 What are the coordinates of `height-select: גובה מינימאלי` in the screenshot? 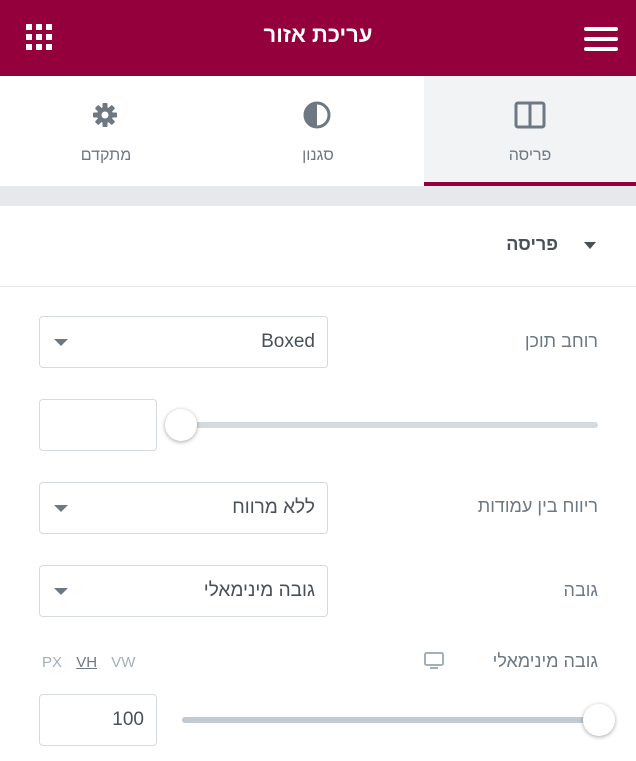 It's located at (183, 591).